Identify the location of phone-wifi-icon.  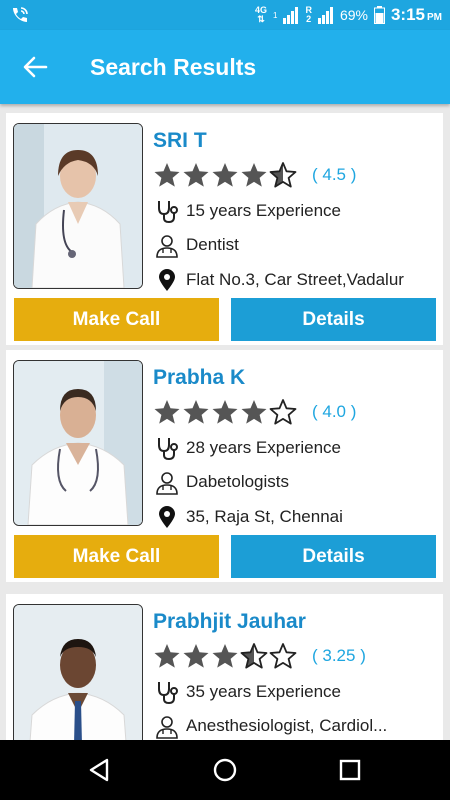
(20, 17).